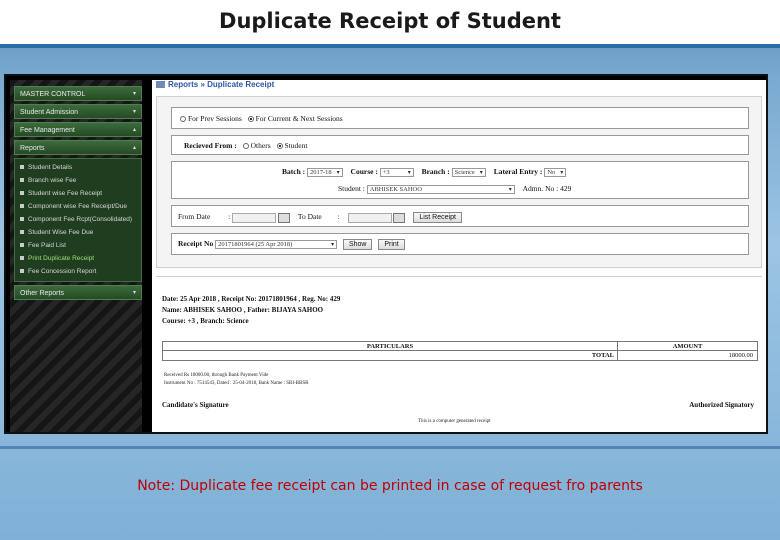 The image size is (780, 540). Describe the element at coordinates (357, 244) in the screenshot. I see `show-button: Show` at that location.